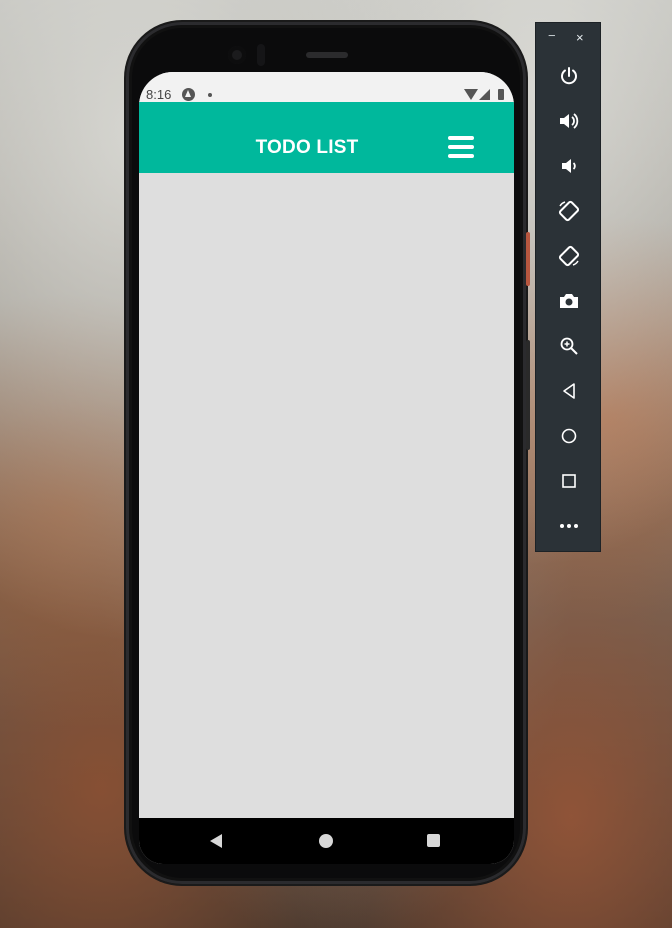 The height and width of the screenshot is (928, 672). What do you see at coordinates (528, 395) in the screenshot?
I see `volume-side-button` at bounding box center [528, 395].